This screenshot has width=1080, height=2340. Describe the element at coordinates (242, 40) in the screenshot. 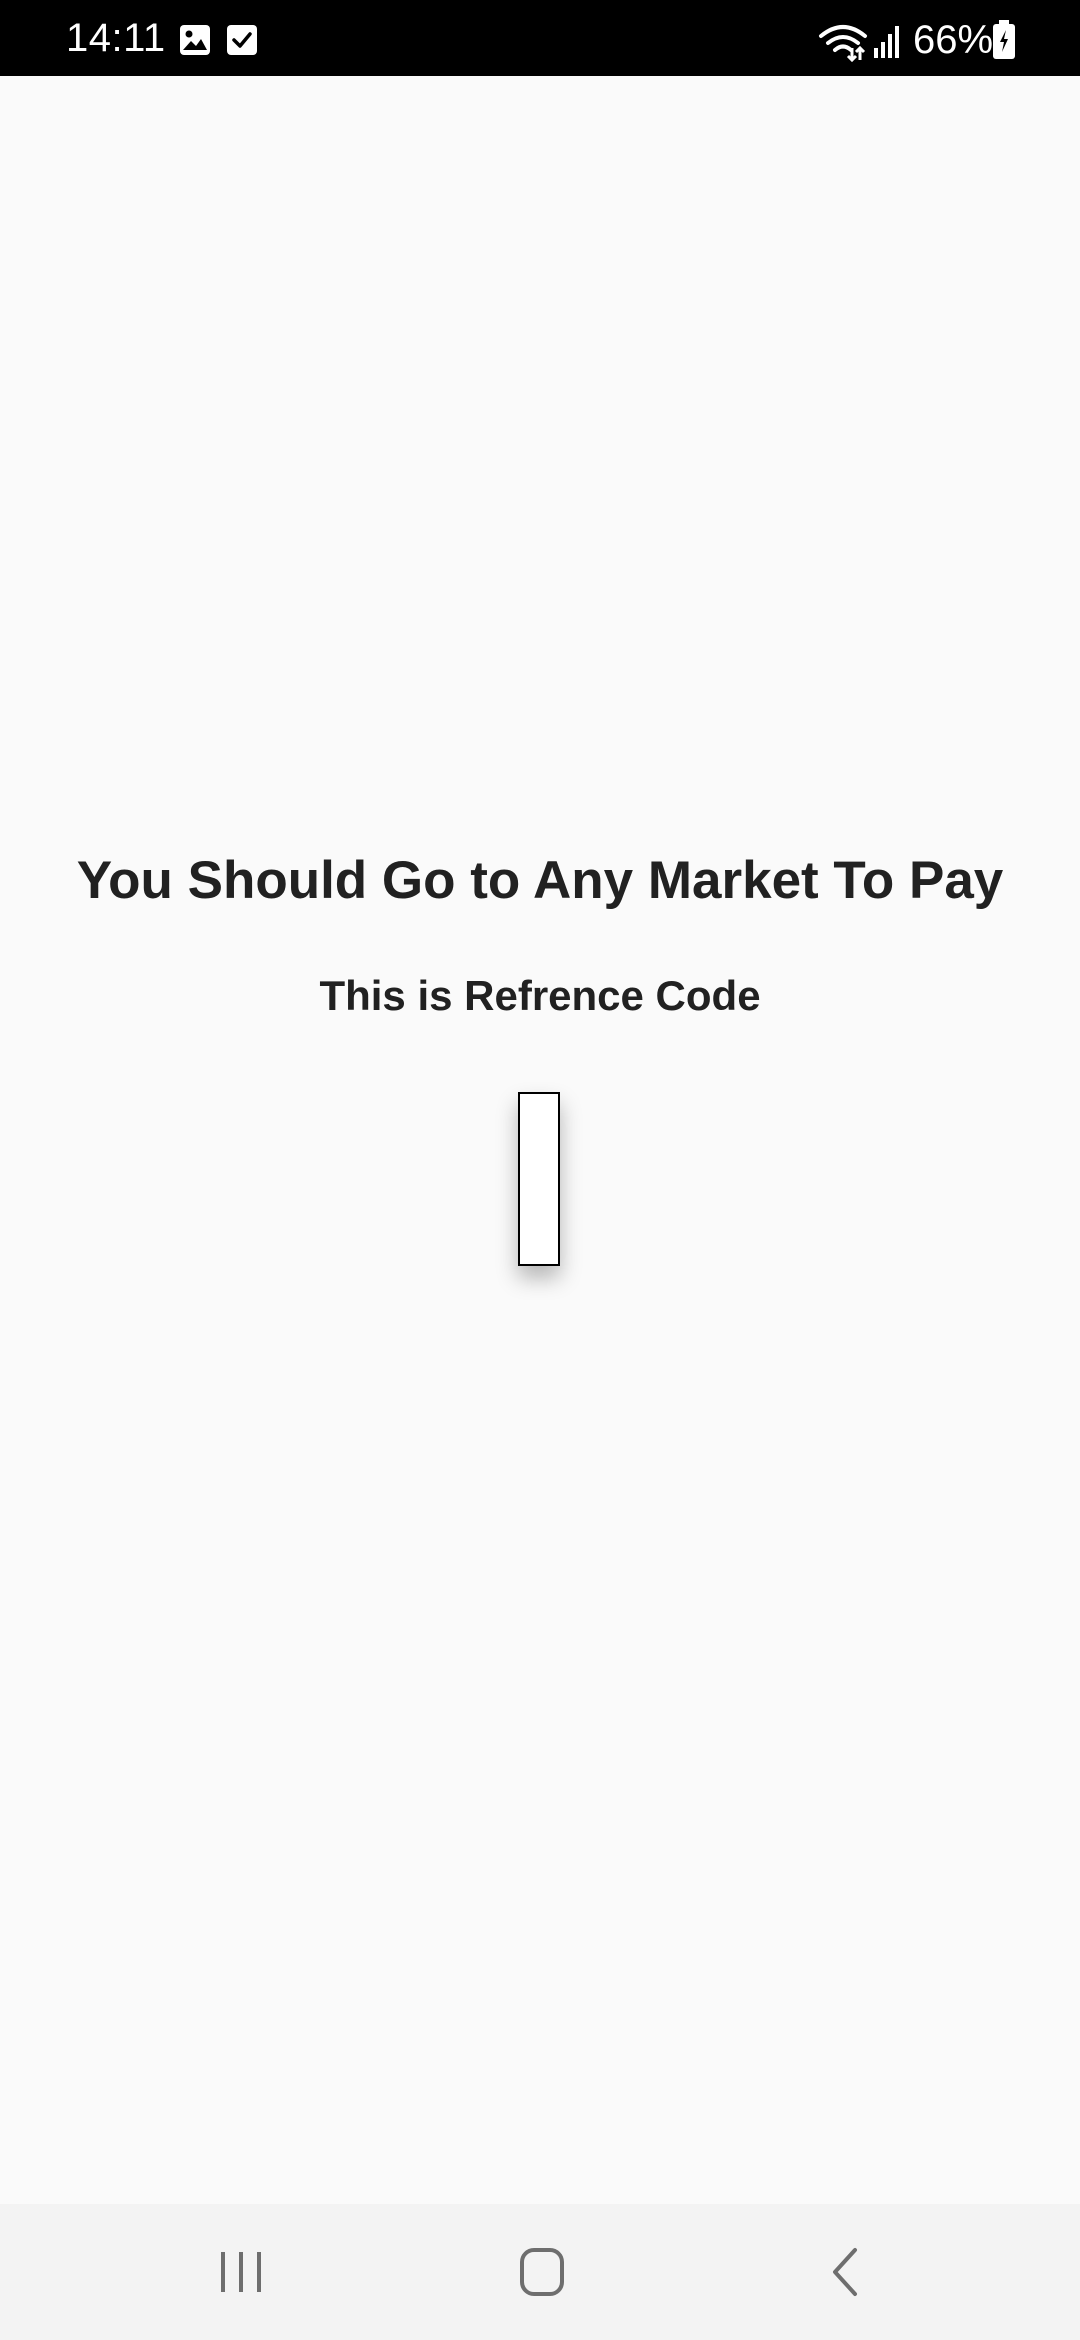

I see `checkbox-icon` at that location.